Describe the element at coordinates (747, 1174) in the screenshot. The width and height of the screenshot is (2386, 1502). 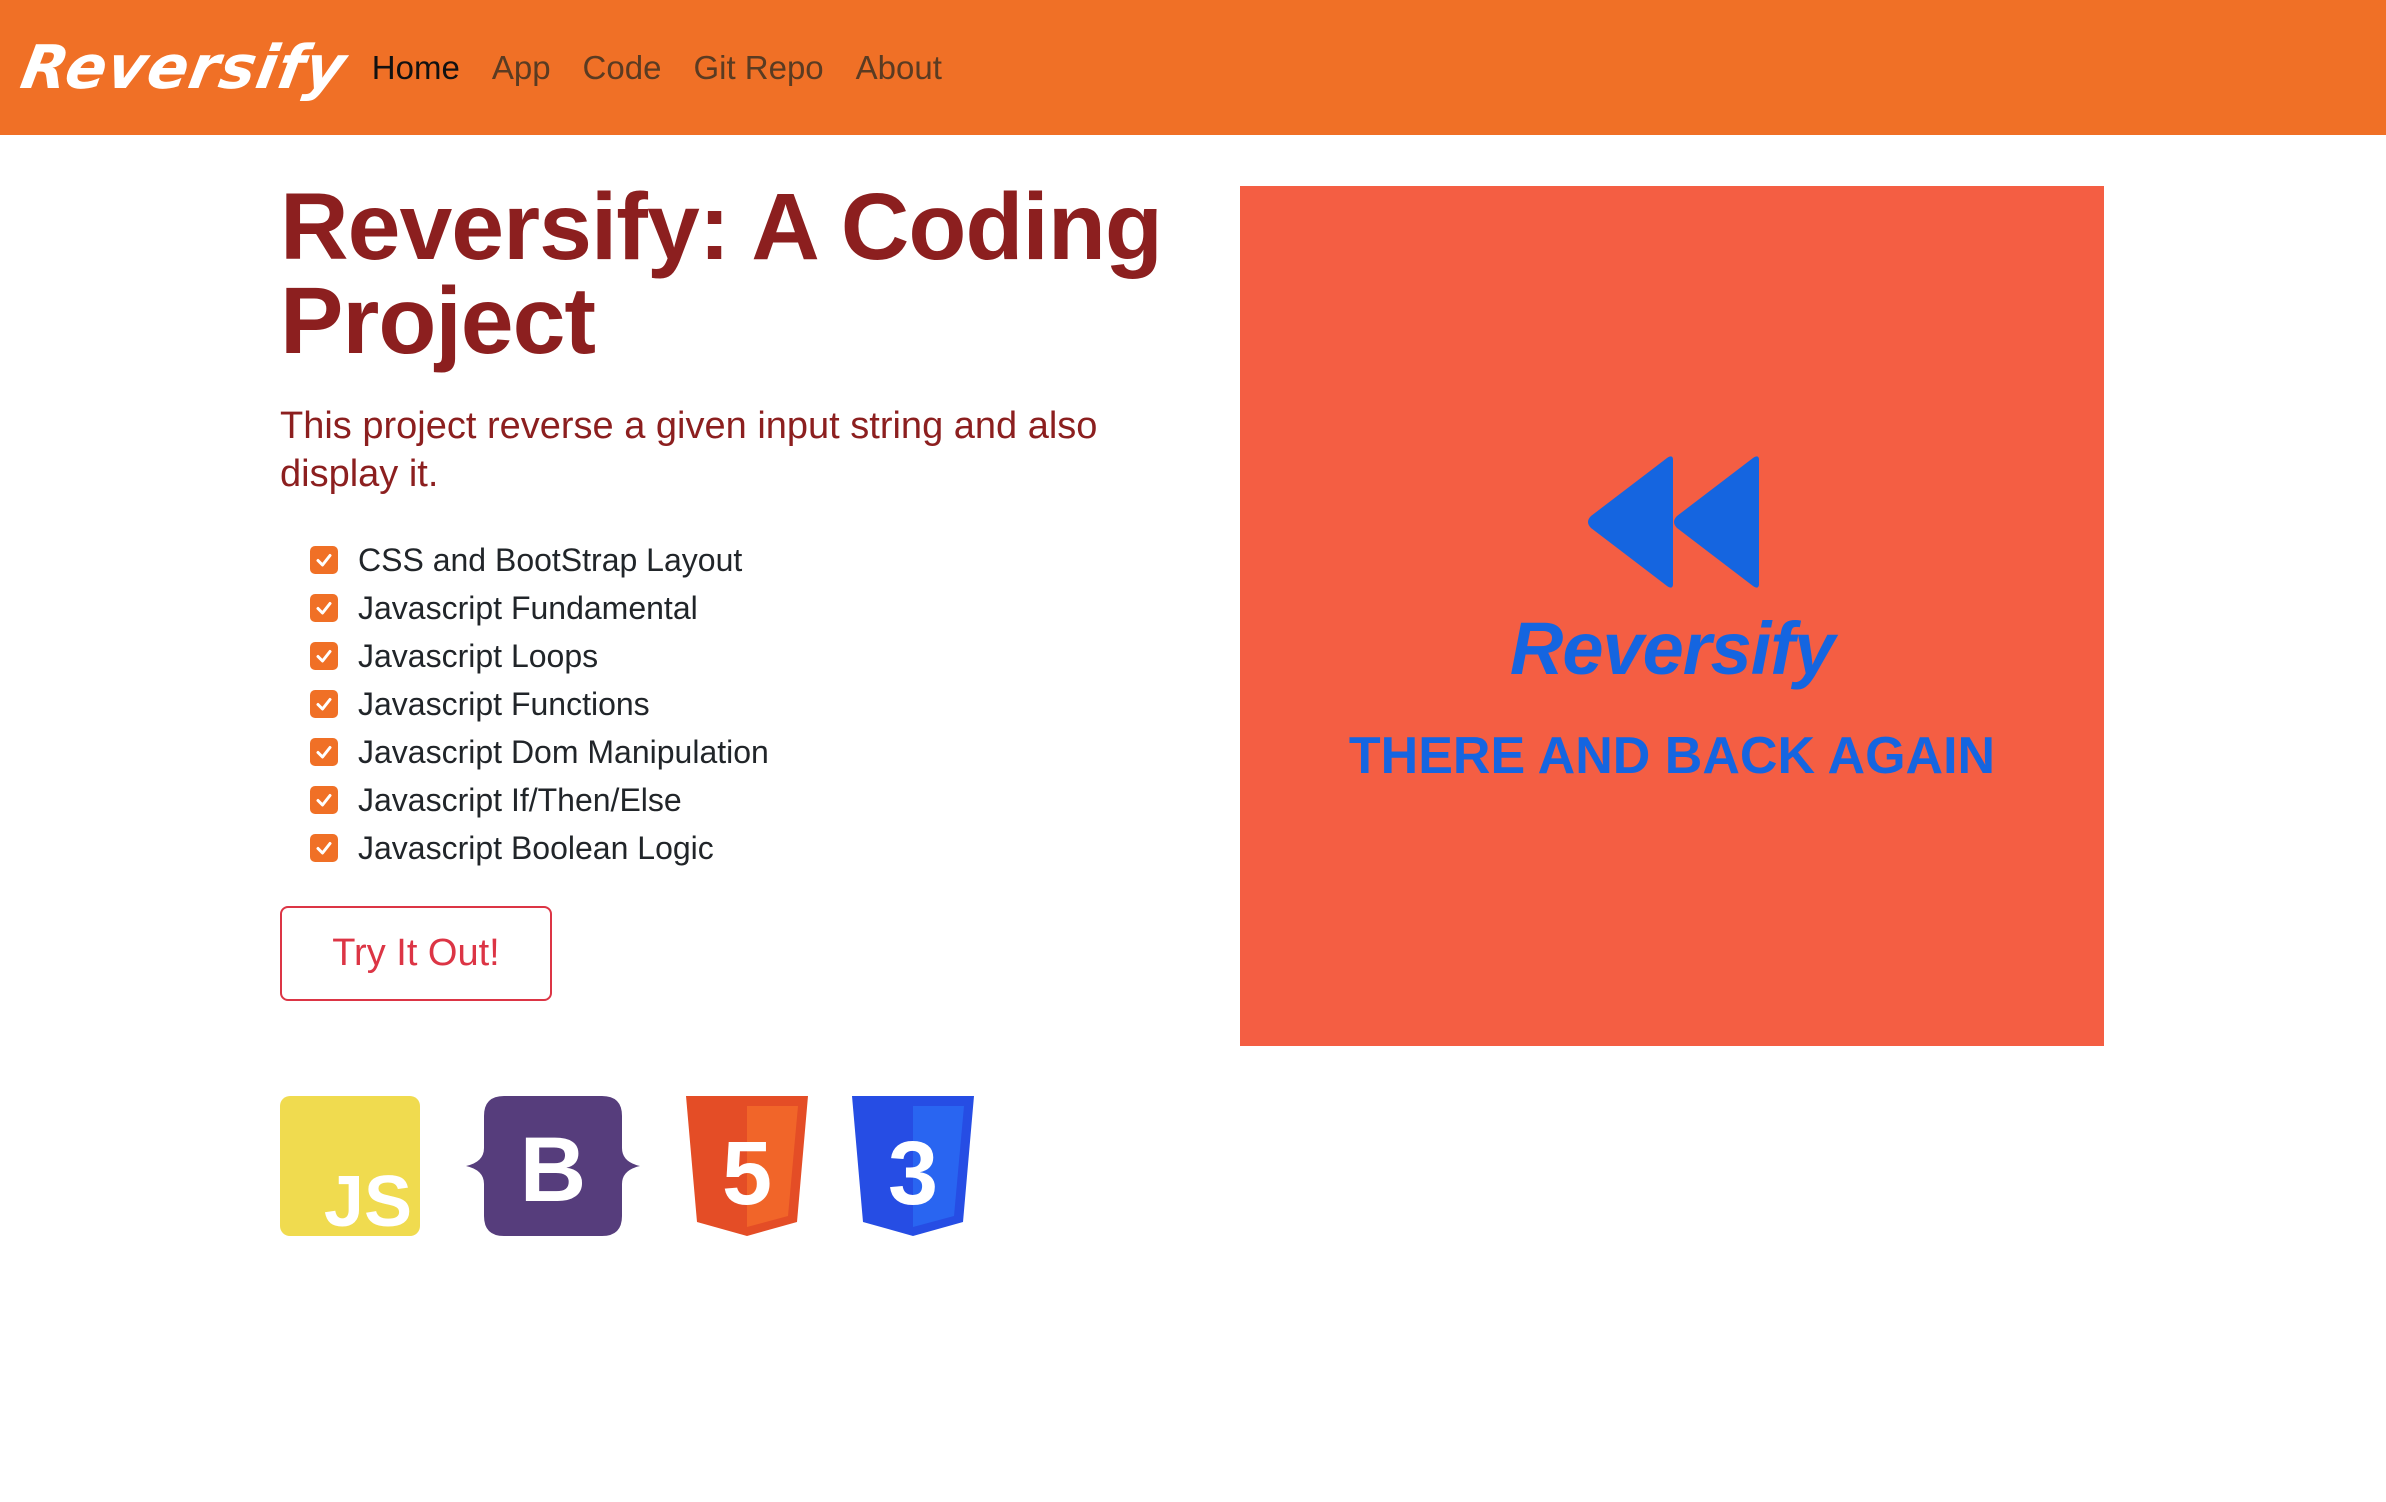
I see `html5-logo-text: 5` at that location.